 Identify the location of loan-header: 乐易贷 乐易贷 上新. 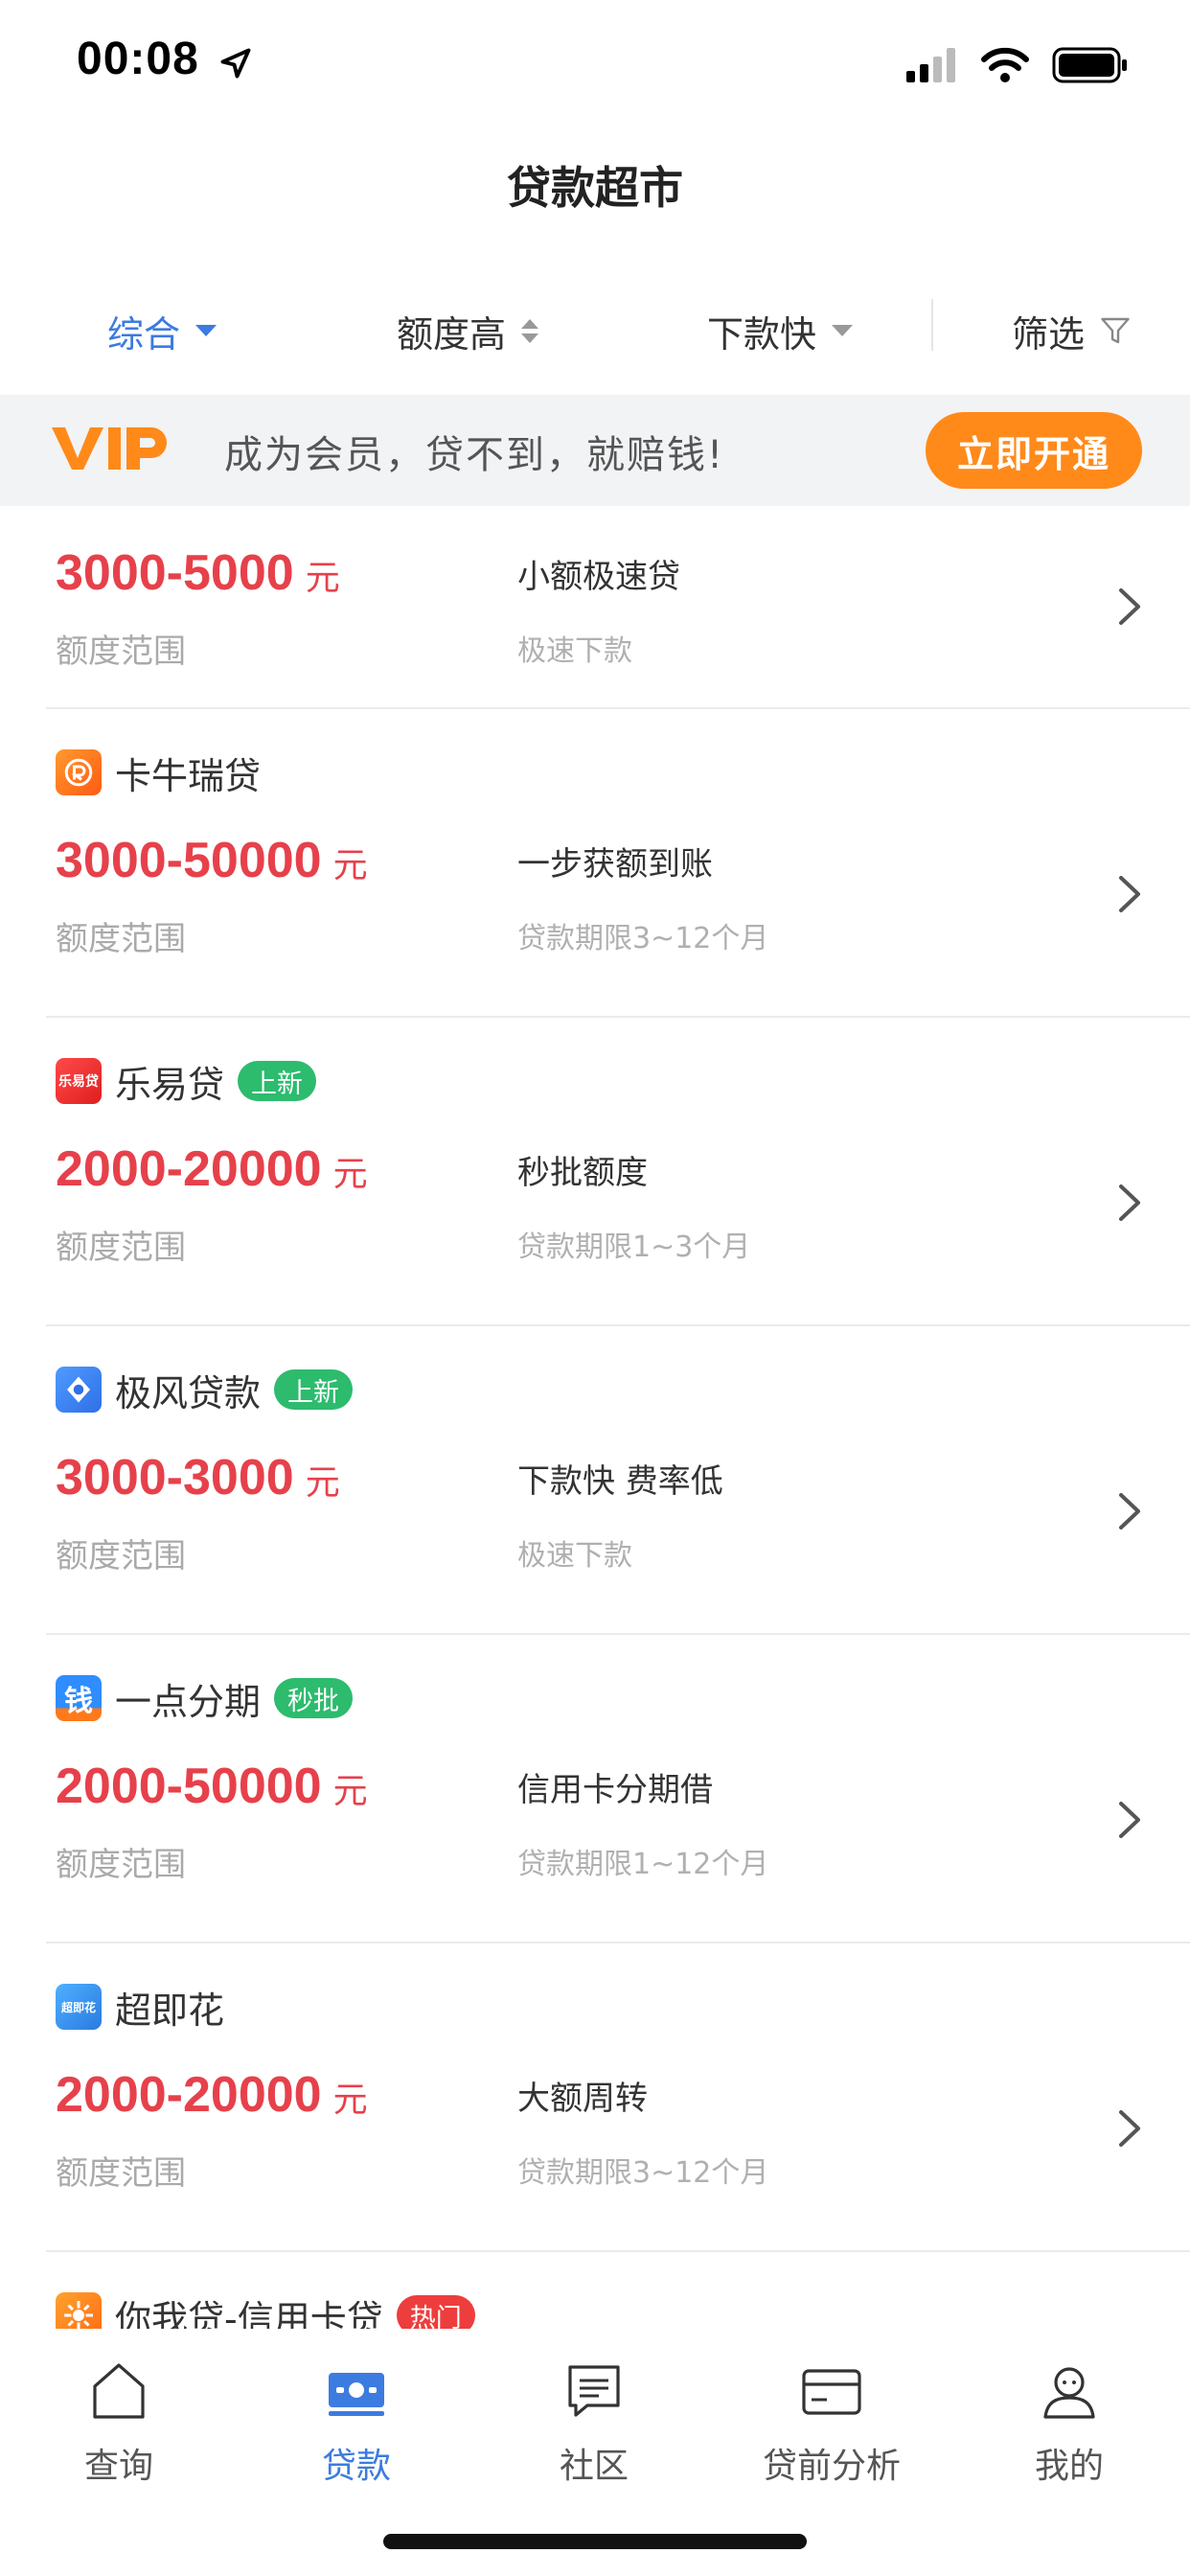
(187, 1081).